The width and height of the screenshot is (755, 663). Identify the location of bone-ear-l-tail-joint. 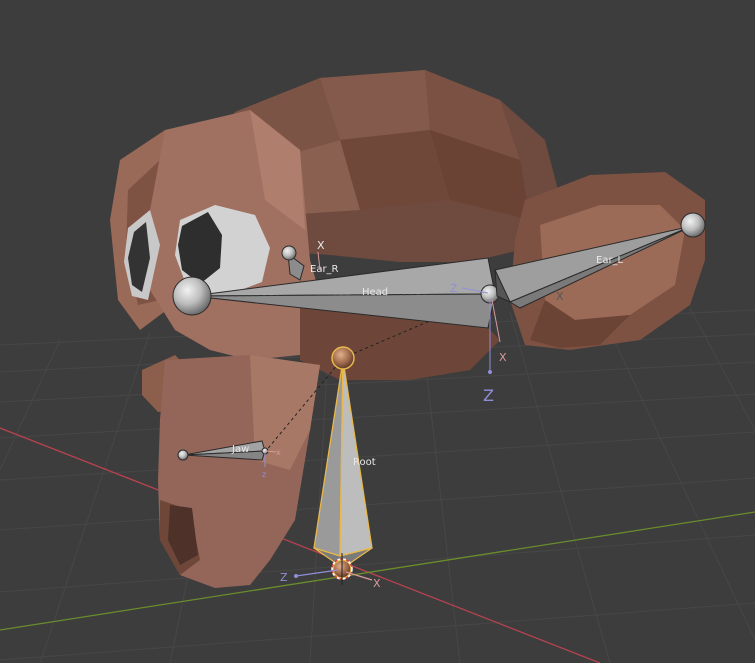
(693, 225).